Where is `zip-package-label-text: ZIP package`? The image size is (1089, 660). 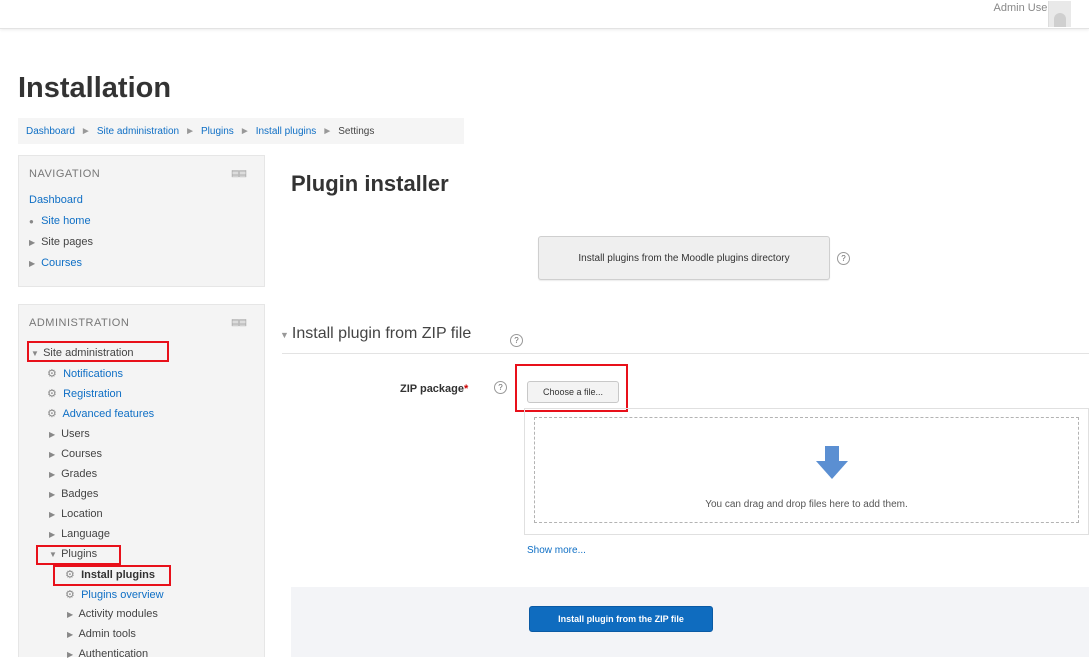
zip-package-label-text: ZIP package is located at coordinates (432, 389).